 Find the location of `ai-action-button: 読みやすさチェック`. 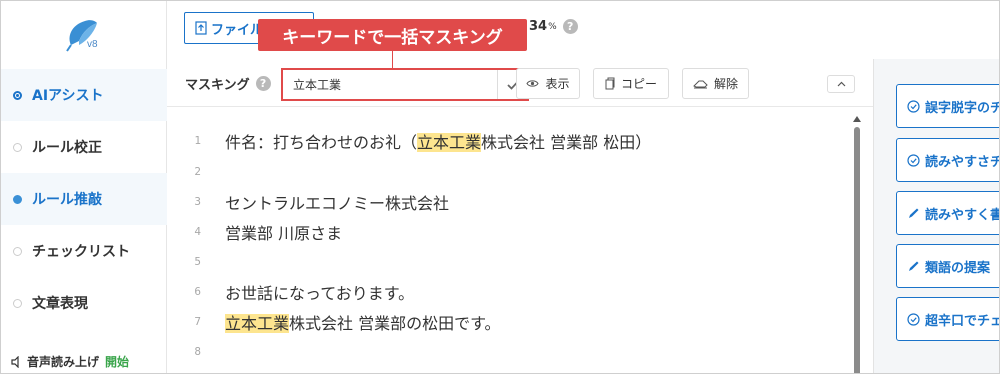

ai-action-button: 読みやすさチェック is located at coordinates (947, 160).